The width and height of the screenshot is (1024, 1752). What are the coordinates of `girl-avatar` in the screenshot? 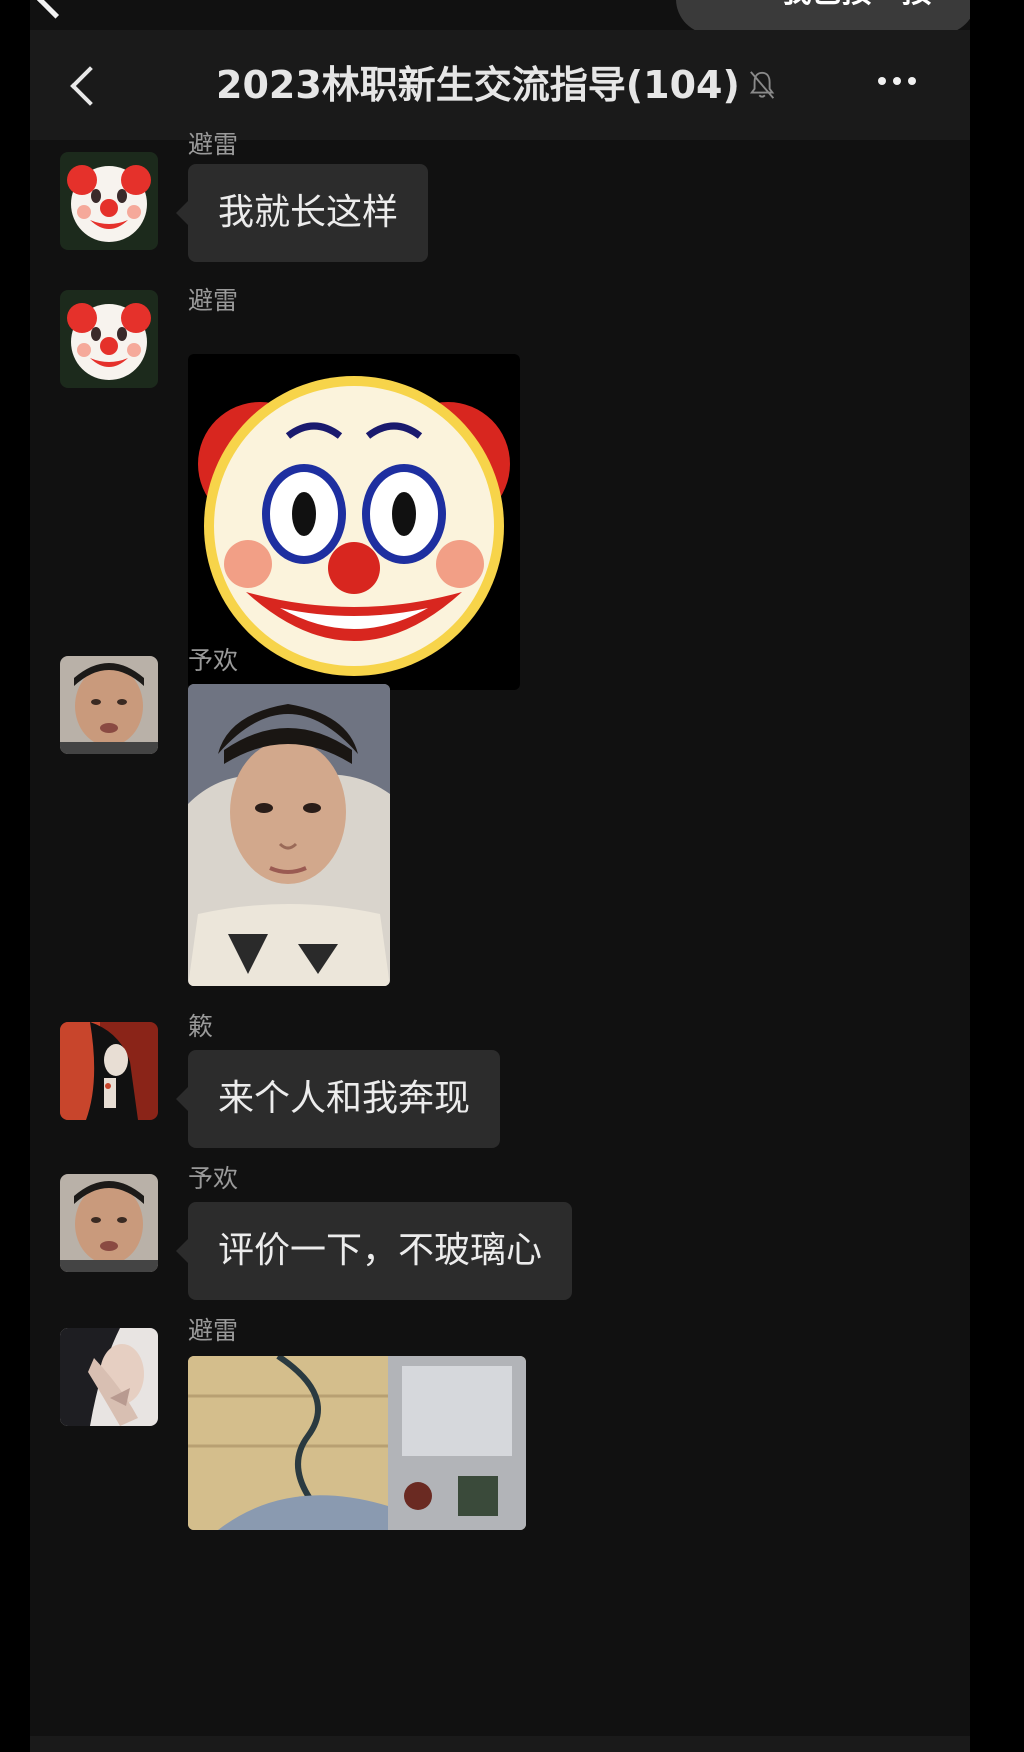 It's located at (109, 1377).